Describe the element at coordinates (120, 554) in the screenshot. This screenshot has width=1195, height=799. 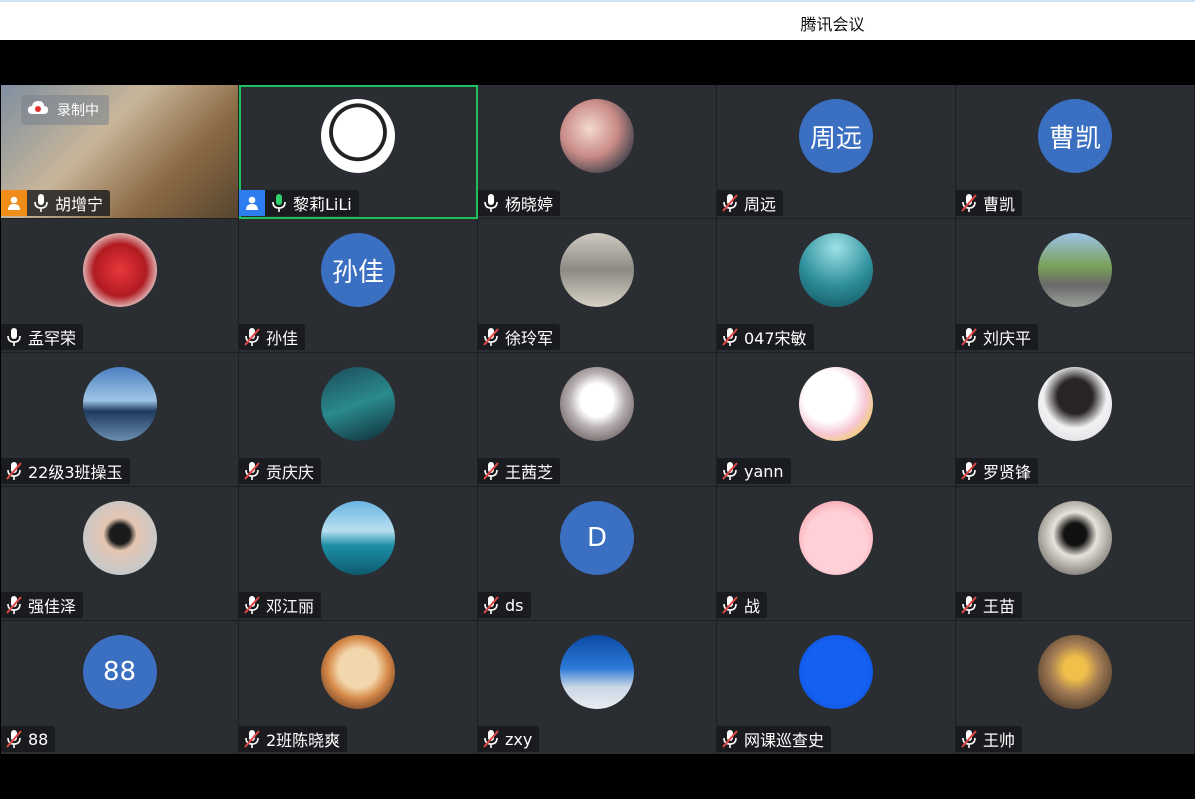
I see `participant-tile: 强佳泽` at that location.